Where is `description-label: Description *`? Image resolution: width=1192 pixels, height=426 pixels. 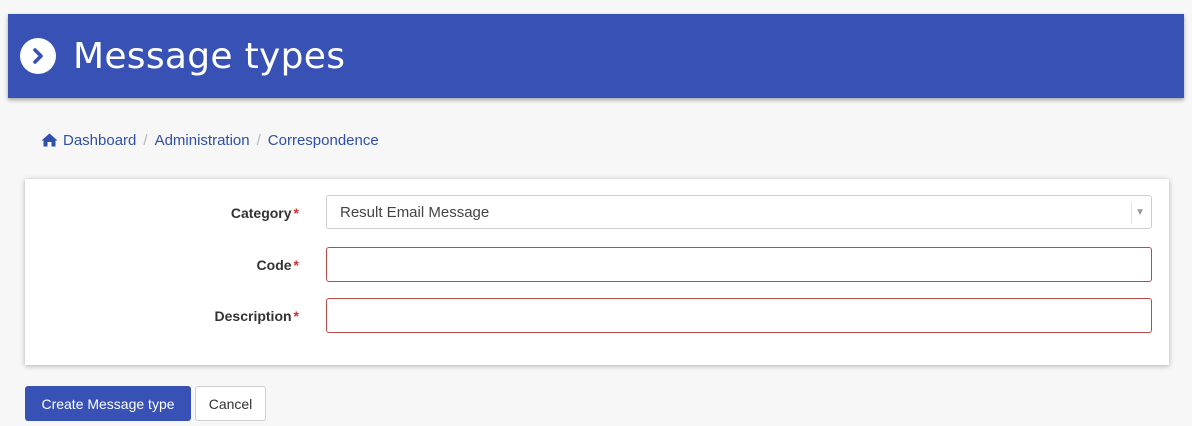
description-label: Description * is located at coordinates (256, 316).